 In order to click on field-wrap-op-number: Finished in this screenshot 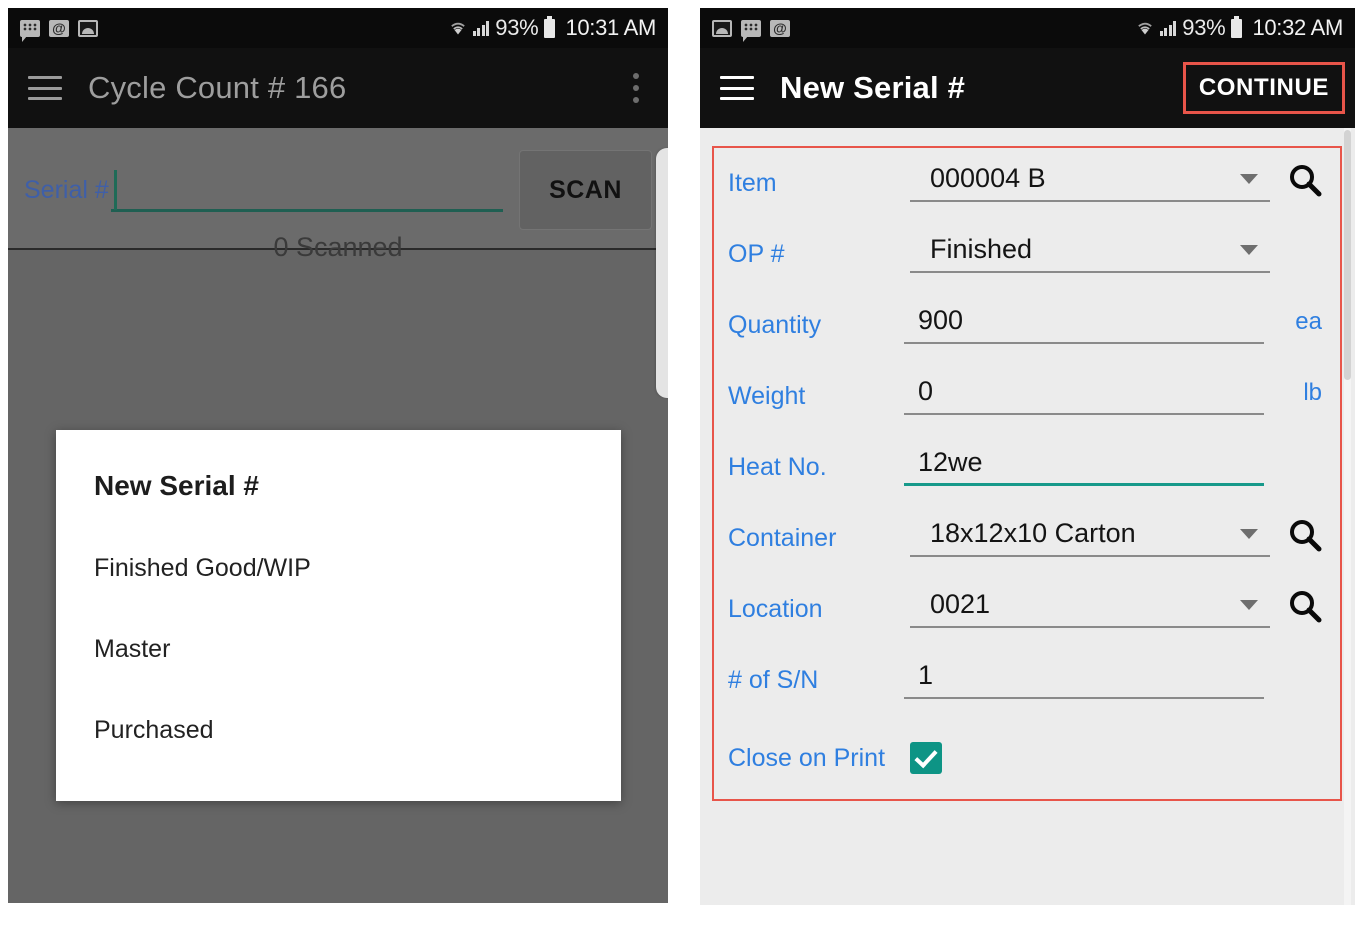, I will do `click(1090, 251)`.